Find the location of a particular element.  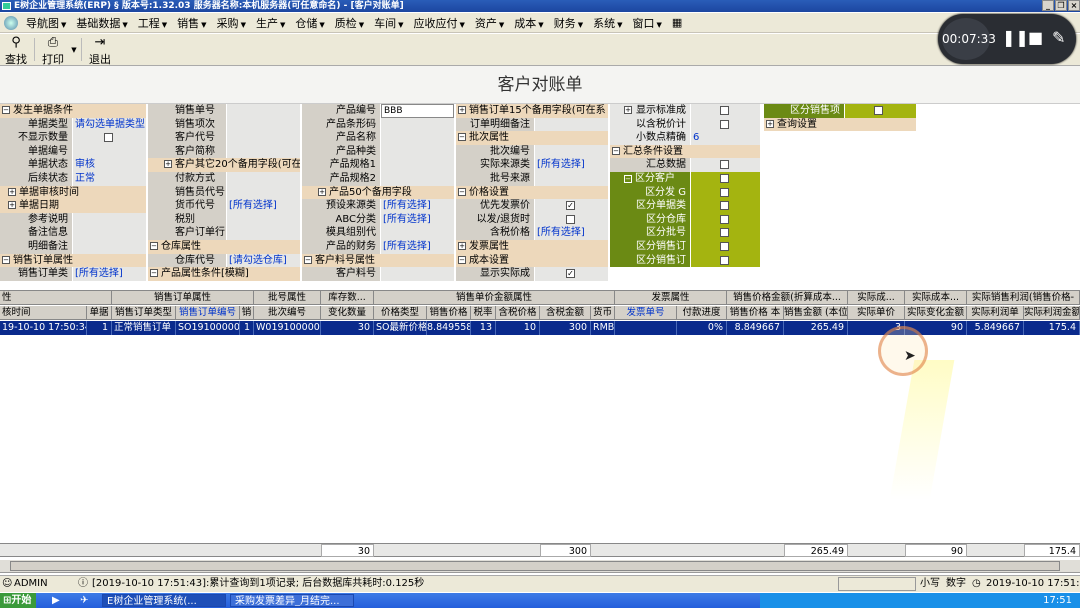

start-button: ⊞开始 is located at coordinates (18, 600).